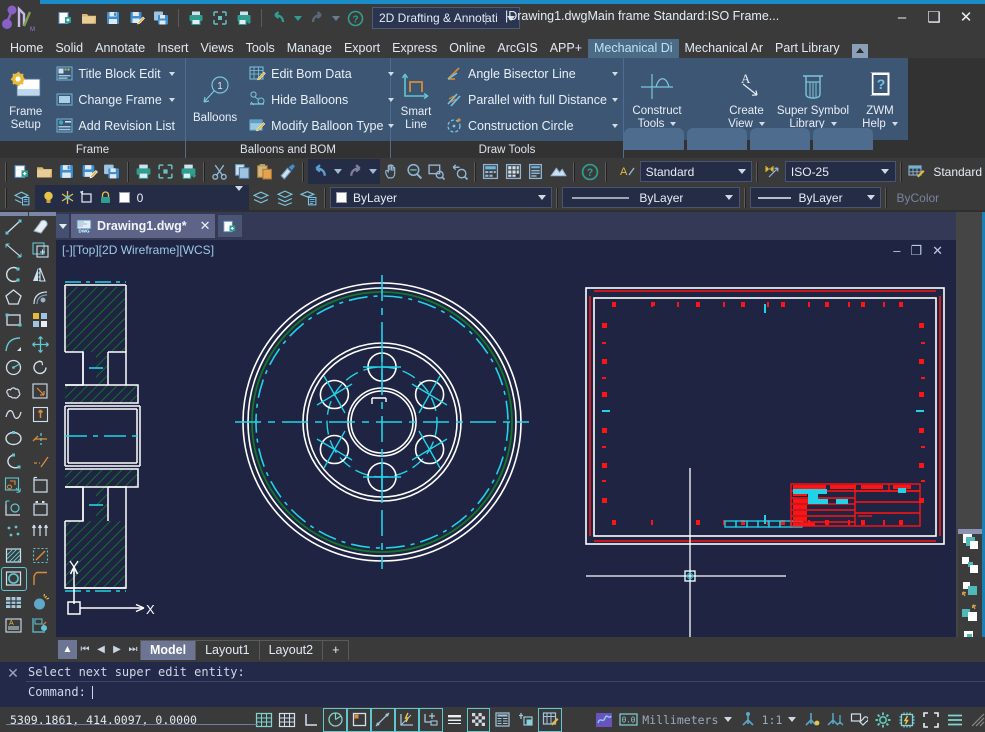 This screenshot has height=732, width=985. What do you see at coordinates (288, 171) in the screenshot?
I see `match-properties-icon` at bounding box center [288, 171].